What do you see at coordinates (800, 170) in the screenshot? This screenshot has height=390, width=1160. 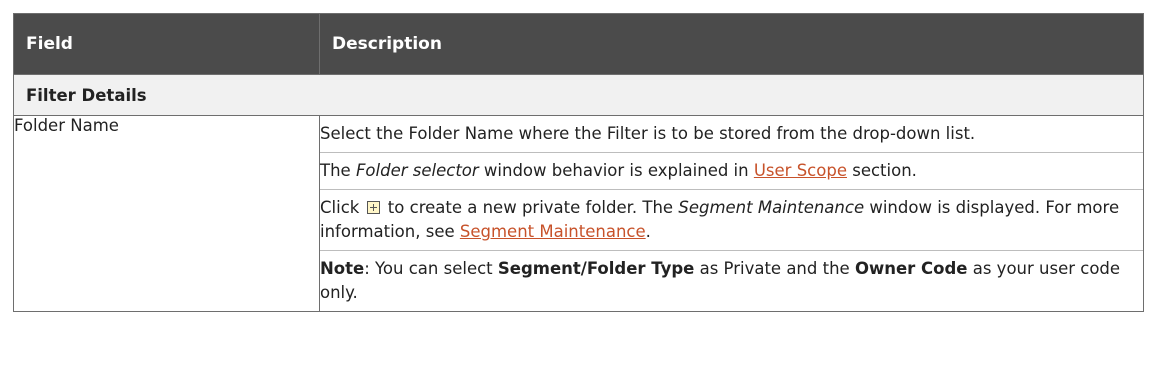 I see `user-scope-link: User Scope` at bounding box center [800, 170].